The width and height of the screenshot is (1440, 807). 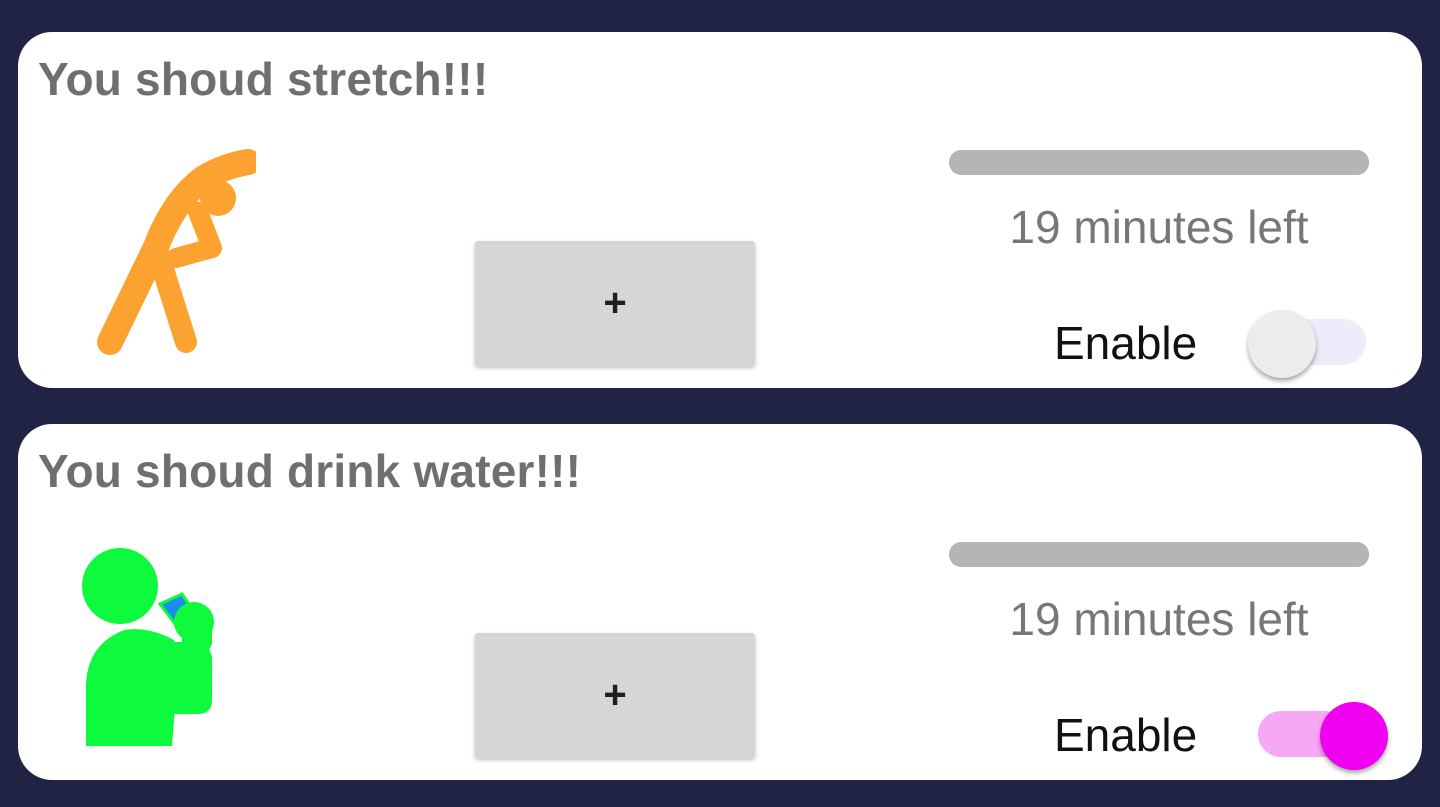 I want to click on reminder-title: You shoud drink water!!!, so click(x=310, y=471).